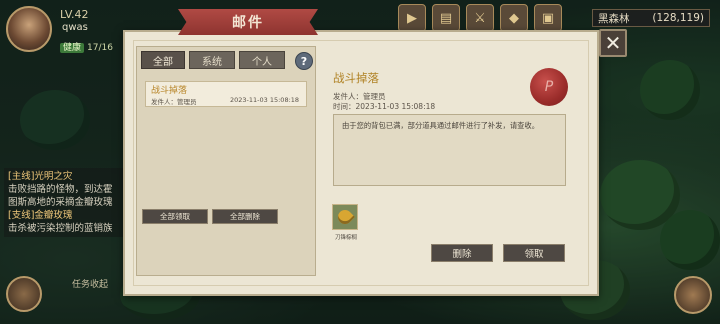  What do you see at coordinates (678, 18) in the screenshot?
I see `region-coords: (128,119)` at bounding box center [678, 18].